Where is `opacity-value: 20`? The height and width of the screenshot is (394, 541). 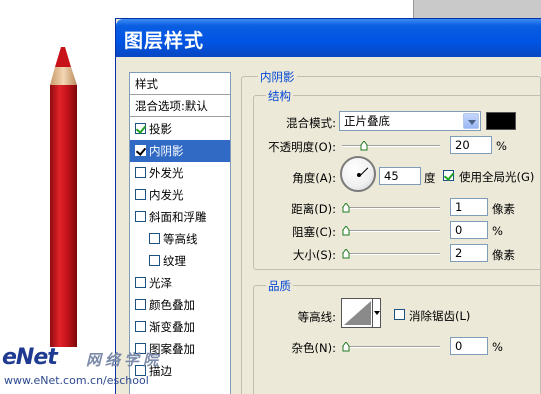
opacity-value: 20 is located at coordinates (462, 145).